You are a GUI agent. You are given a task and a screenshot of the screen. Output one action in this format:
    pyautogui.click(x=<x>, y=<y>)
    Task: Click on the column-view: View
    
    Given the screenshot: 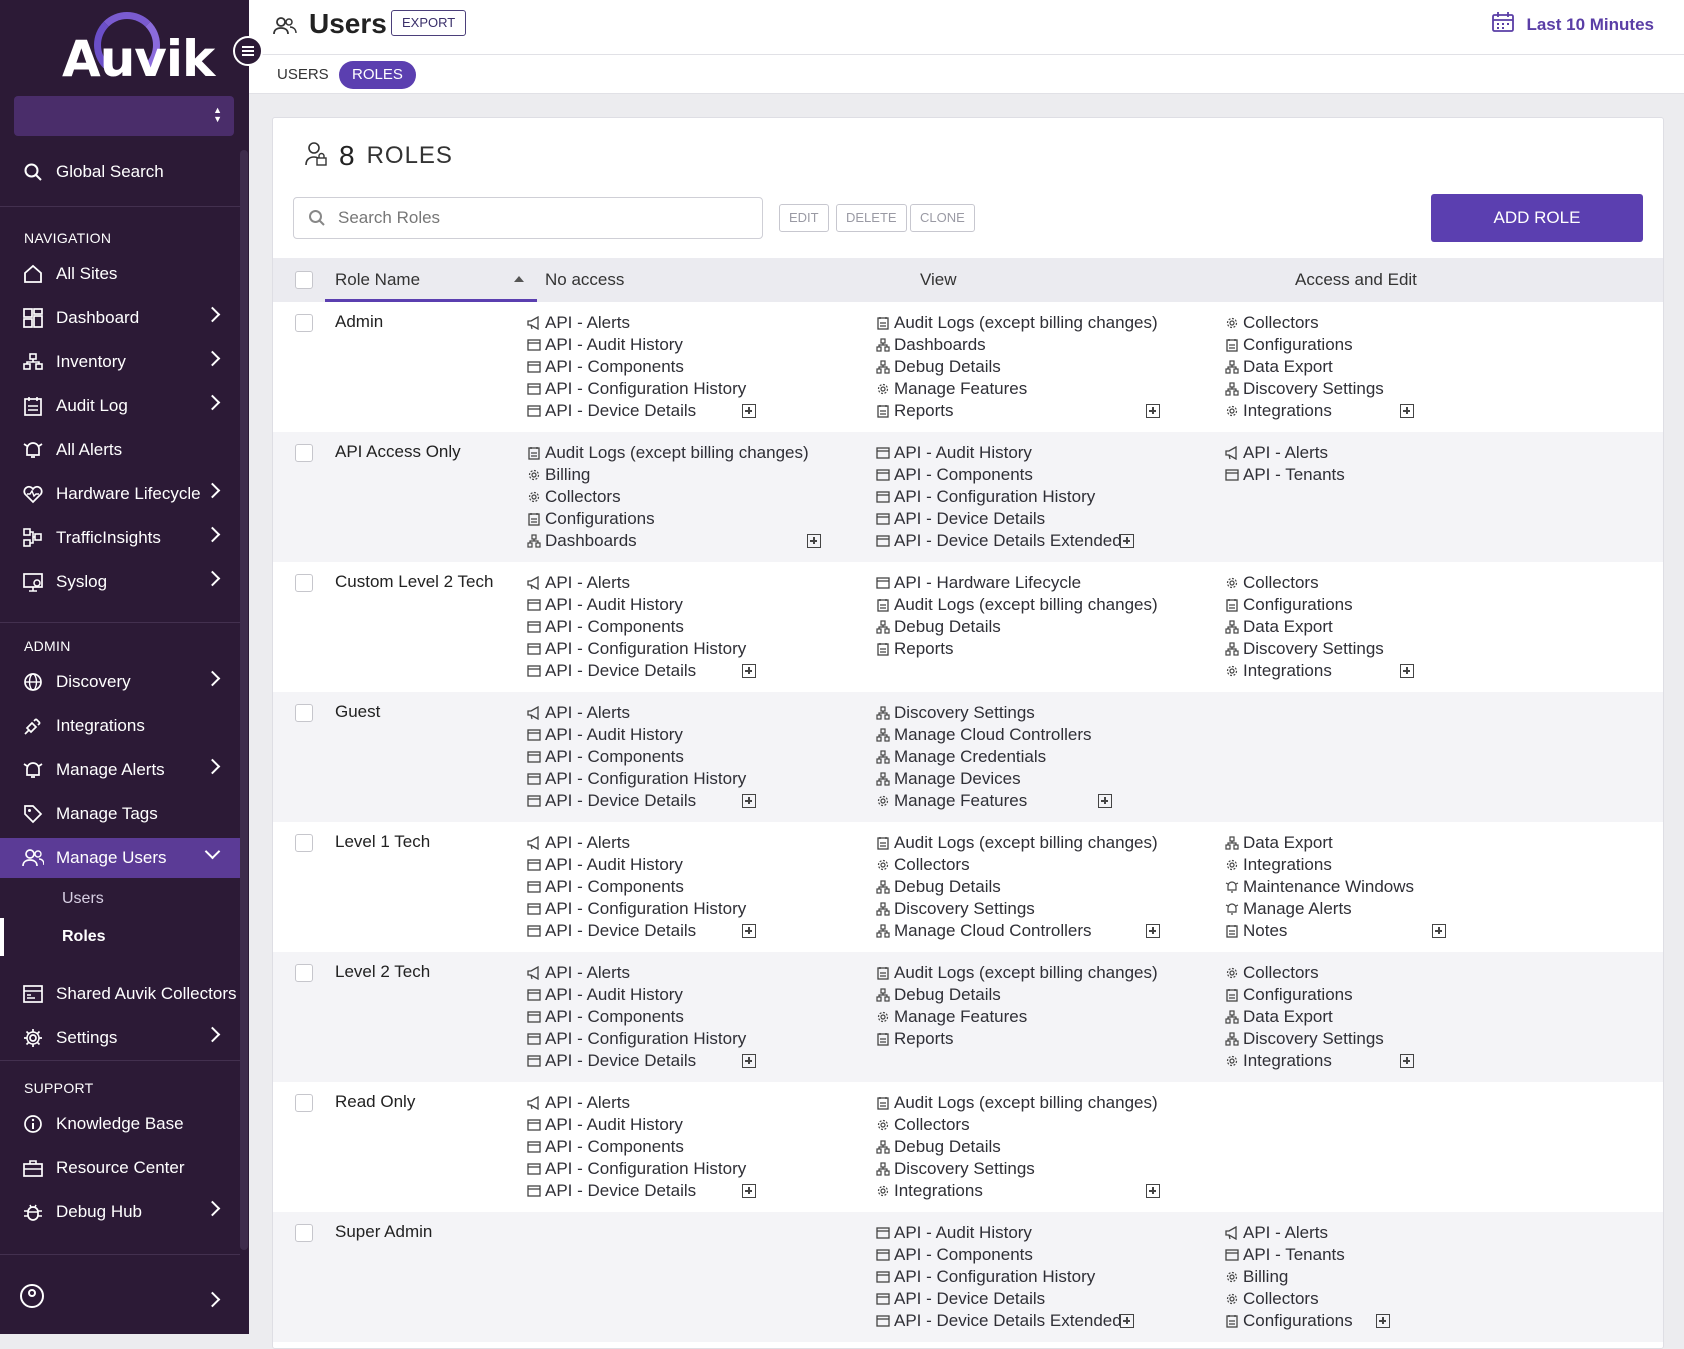 What is the action you would take?
    pyautogui.click(x=938, y=280)
    